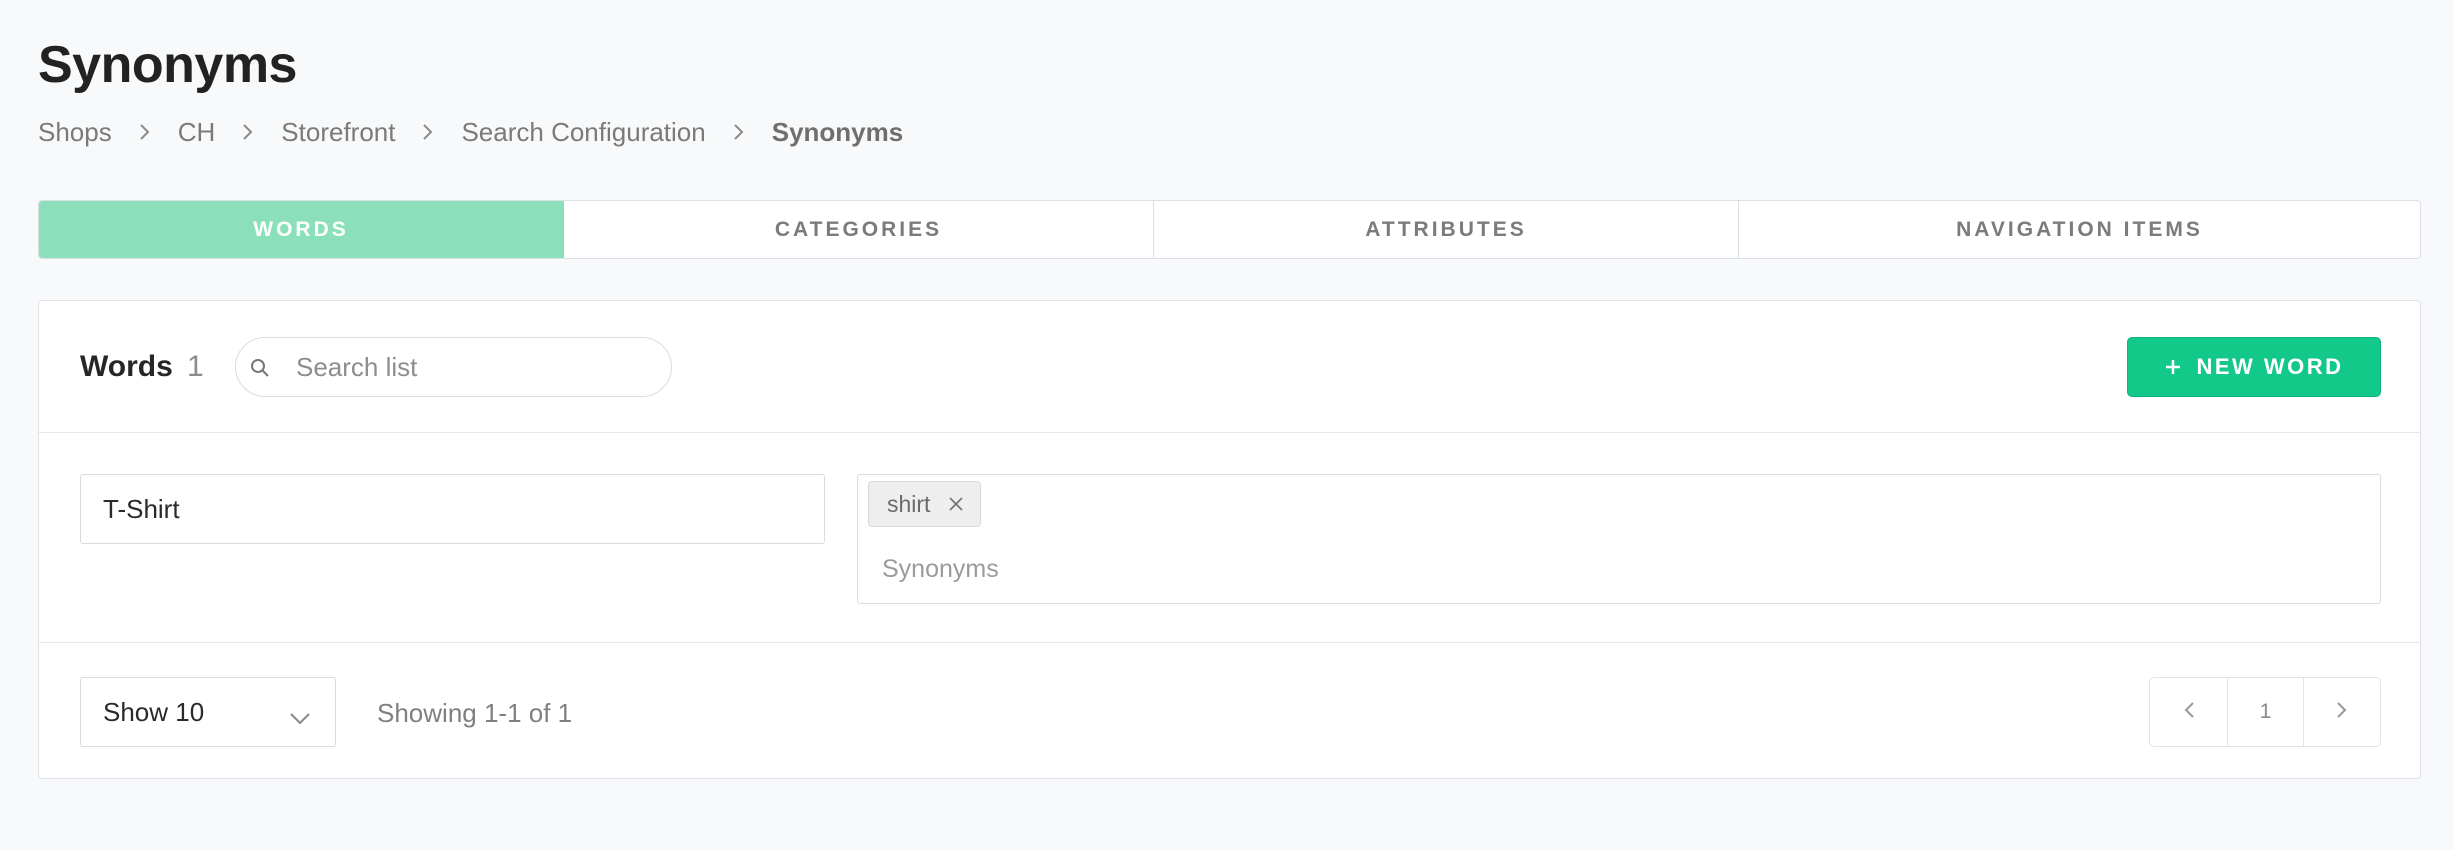 The height and width of the screenshot is (850, 2454). I want to click on list-count: 1, so click(195, 366).